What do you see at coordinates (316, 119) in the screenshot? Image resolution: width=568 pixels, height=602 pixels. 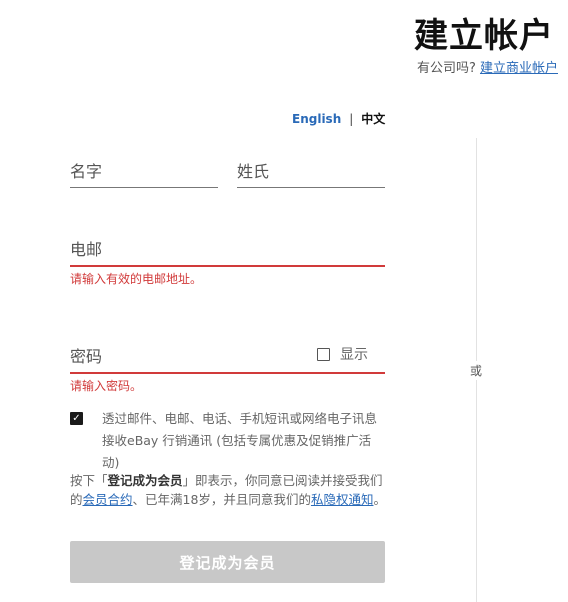 I see `language-english-link: English` at bounding box center [316, 119].